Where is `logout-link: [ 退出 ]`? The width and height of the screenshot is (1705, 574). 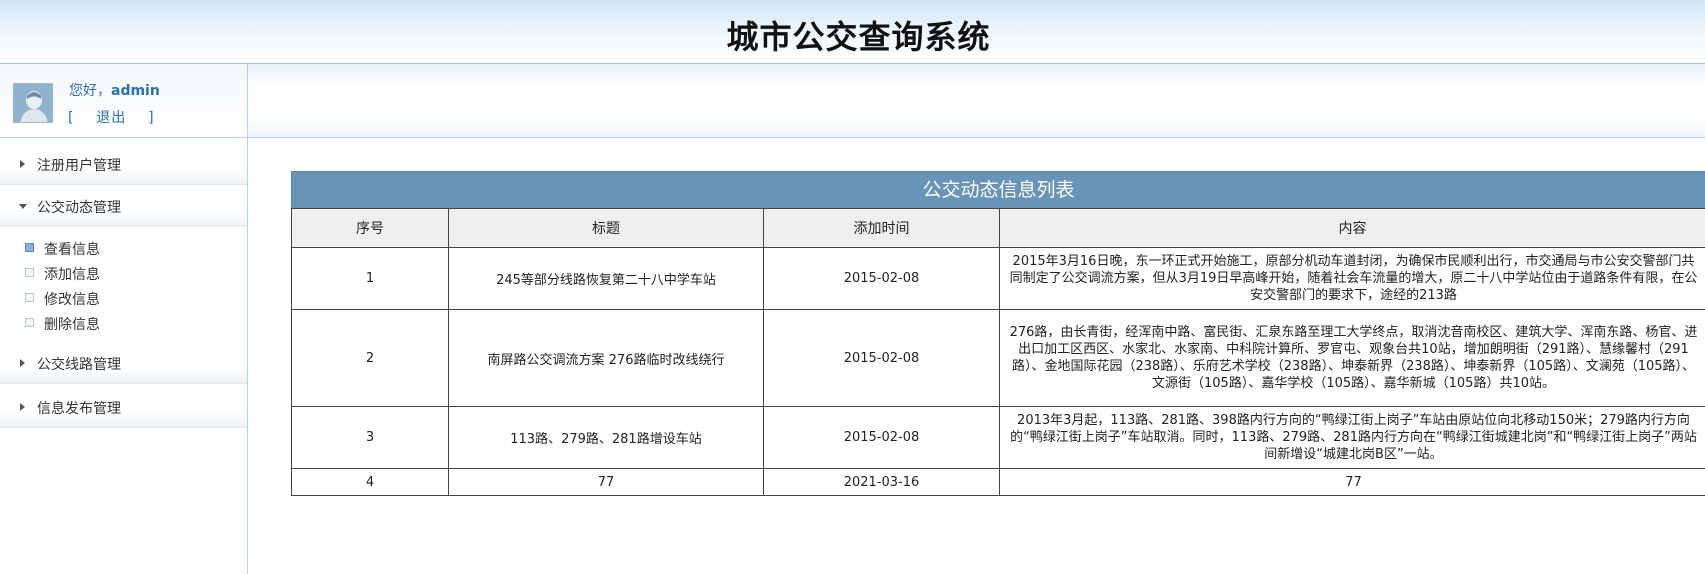
logout-link: [ 退出 ] is located at coordinates (111, 117).